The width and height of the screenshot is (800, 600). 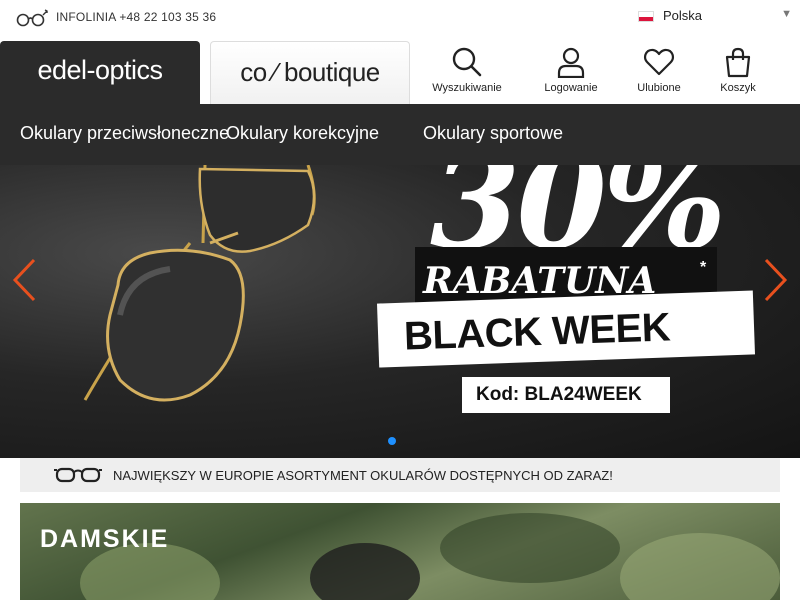 I want to click on shopping-bag-icon, so click(x=738, y=62).